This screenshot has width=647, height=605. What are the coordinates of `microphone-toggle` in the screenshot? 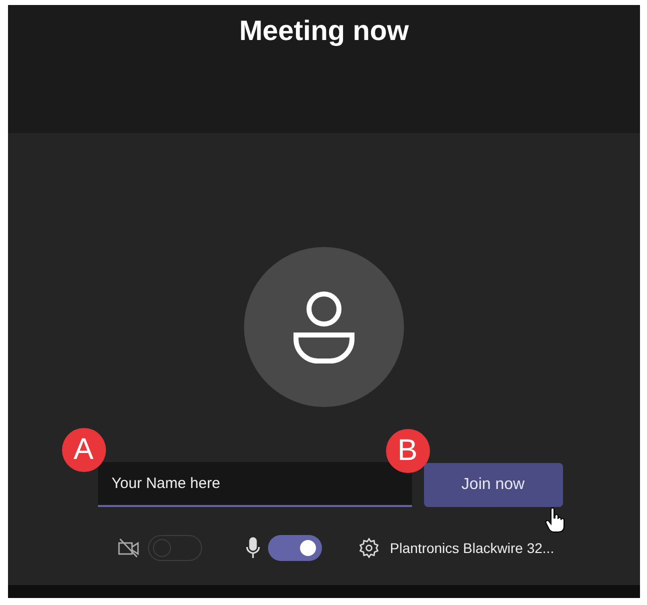 It's located at (295, 548).